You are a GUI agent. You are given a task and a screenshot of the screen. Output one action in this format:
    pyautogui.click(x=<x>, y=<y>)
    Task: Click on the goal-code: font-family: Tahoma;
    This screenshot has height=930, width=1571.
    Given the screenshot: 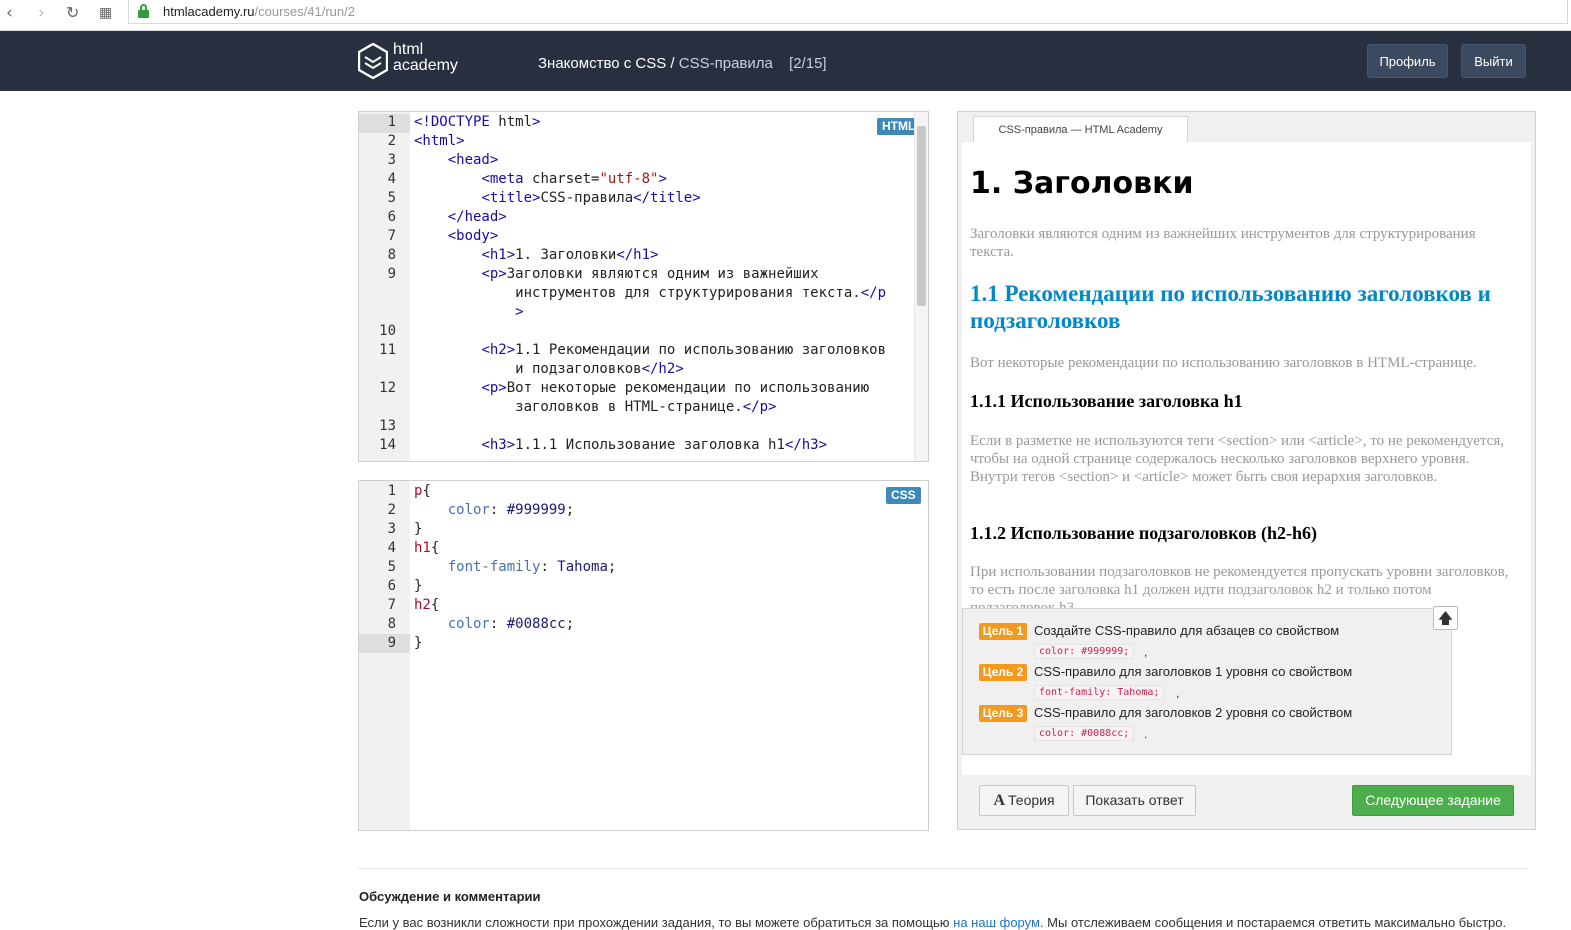 What is the action you would take?
    pyautogui.click(x=1099, y=692)
    